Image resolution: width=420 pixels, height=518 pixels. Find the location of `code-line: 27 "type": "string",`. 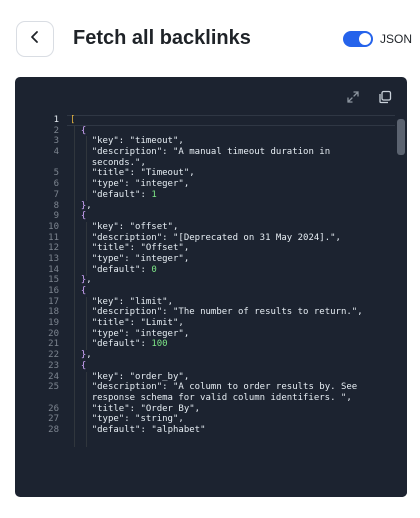

code-line: 27 "type": "string", is located at coordinates (205, 419).